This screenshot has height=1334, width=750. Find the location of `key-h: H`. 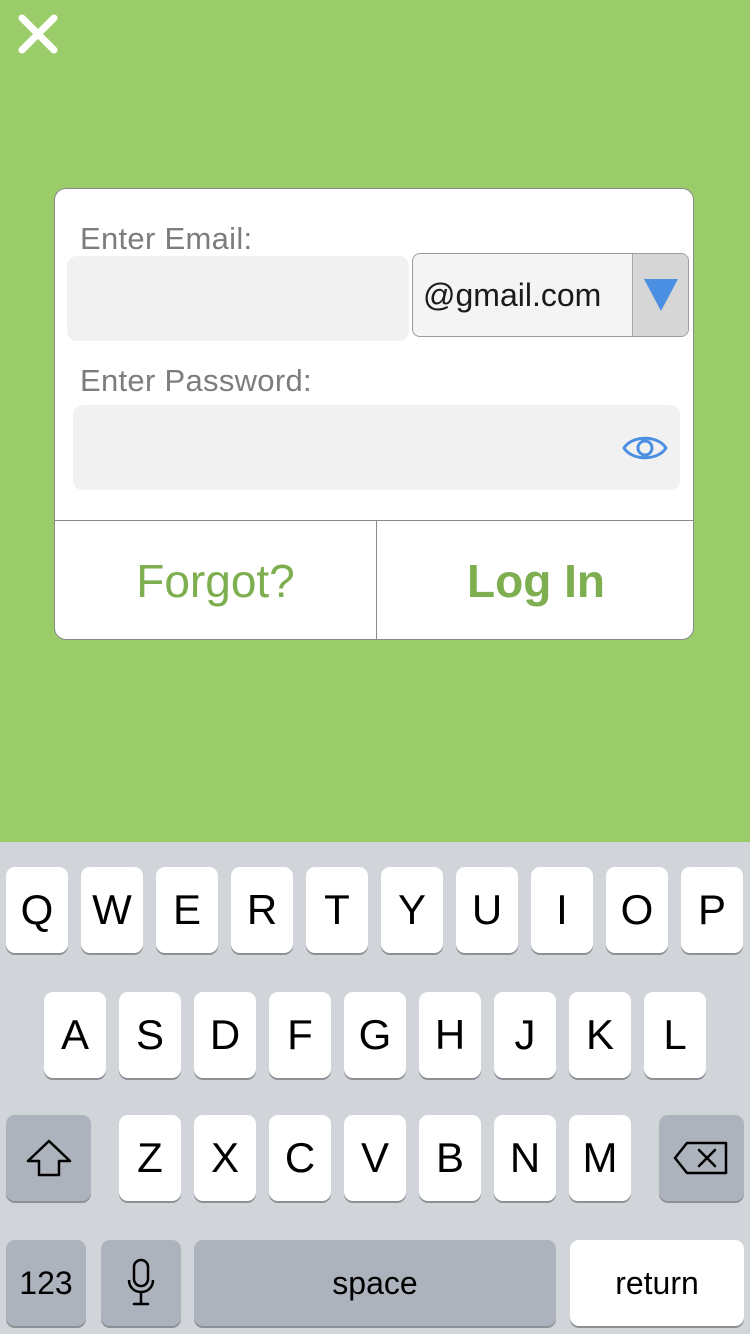

key-h: H is located at coordinates (450, 1035).